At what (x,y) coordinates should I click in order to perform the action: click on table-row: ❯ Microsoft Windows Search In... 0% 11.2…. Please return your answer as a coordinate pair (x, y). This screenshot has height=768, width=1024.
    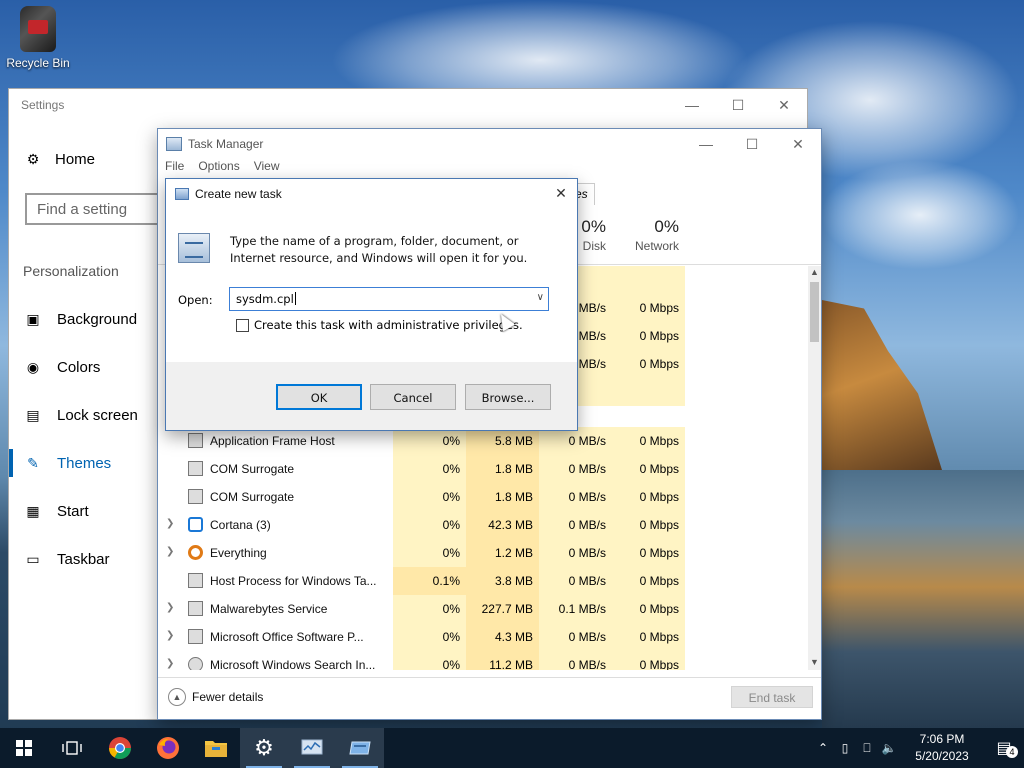
    Looking at the image, I should click on (483, 660).